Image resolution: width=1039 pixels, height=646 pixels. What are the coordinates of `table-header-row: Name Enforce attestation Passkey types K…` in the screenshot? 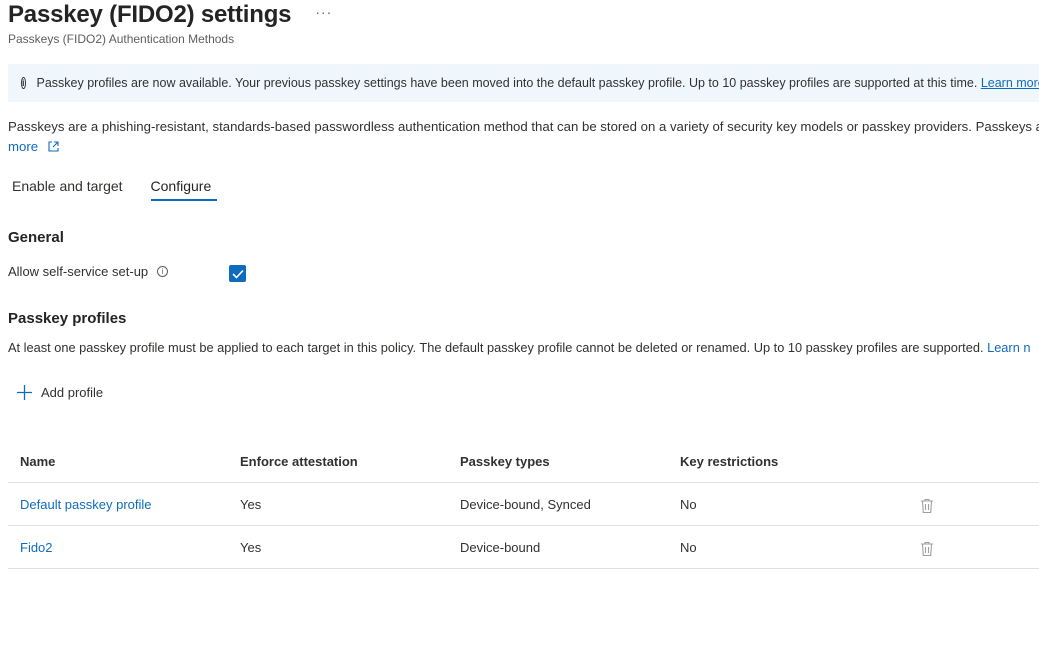 It's located at (523, 461).